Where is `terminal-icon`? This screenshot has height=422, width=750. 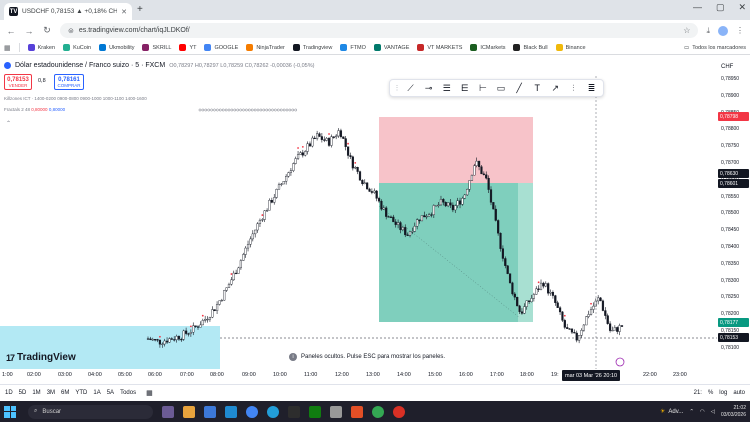 terminal-icon is located at coordinates (294, 411).